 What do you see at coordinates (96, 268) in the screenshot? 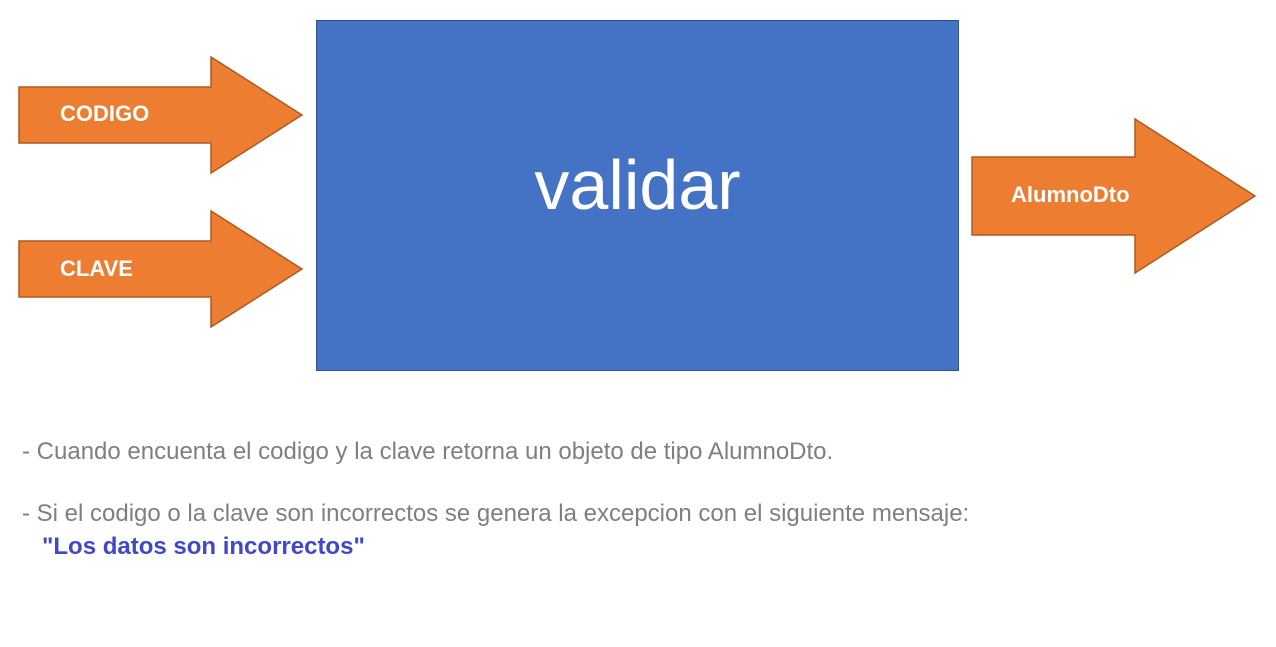
I see `clave-input-label: CLAVE` at bounding box center [96, 268].